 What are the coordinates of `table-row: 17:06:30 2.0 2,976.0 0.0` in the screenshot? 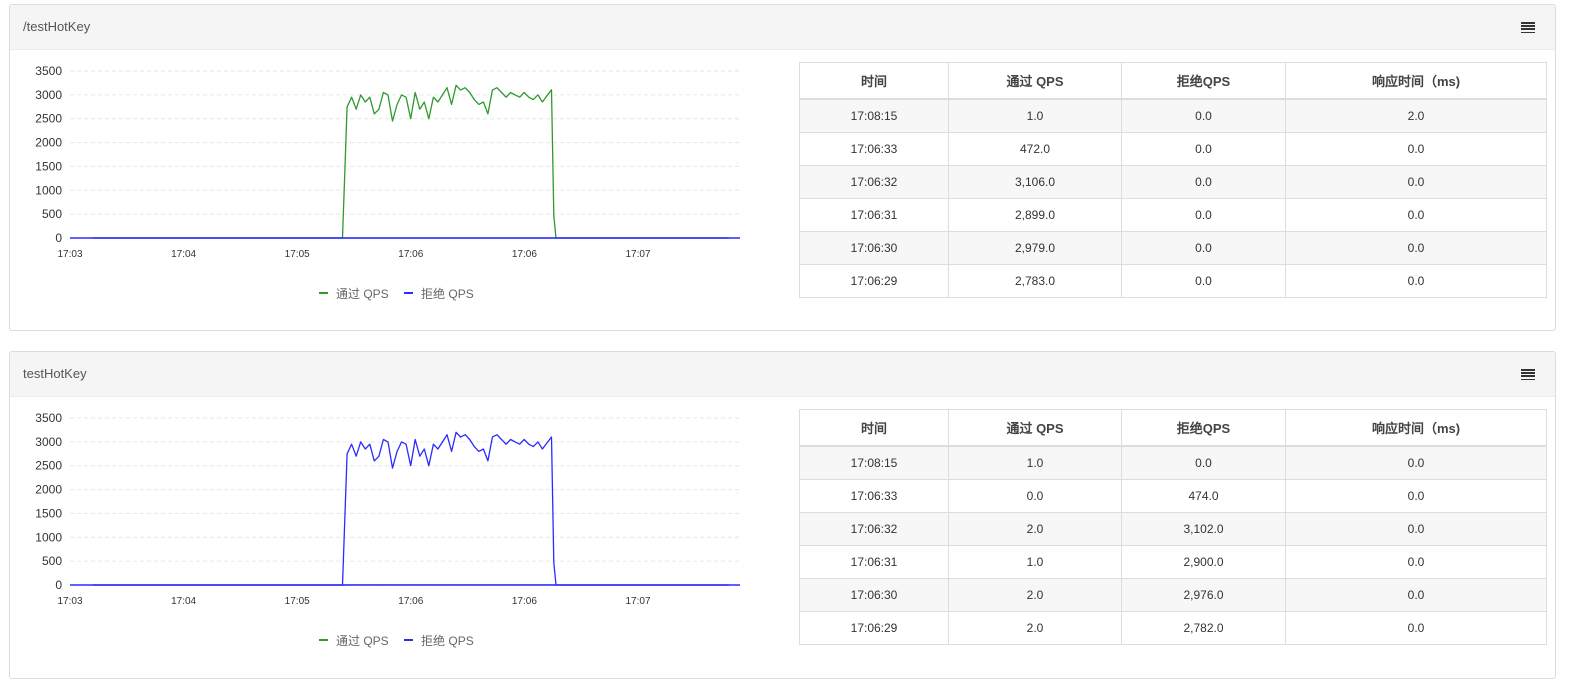 It's located at (1173, 595).